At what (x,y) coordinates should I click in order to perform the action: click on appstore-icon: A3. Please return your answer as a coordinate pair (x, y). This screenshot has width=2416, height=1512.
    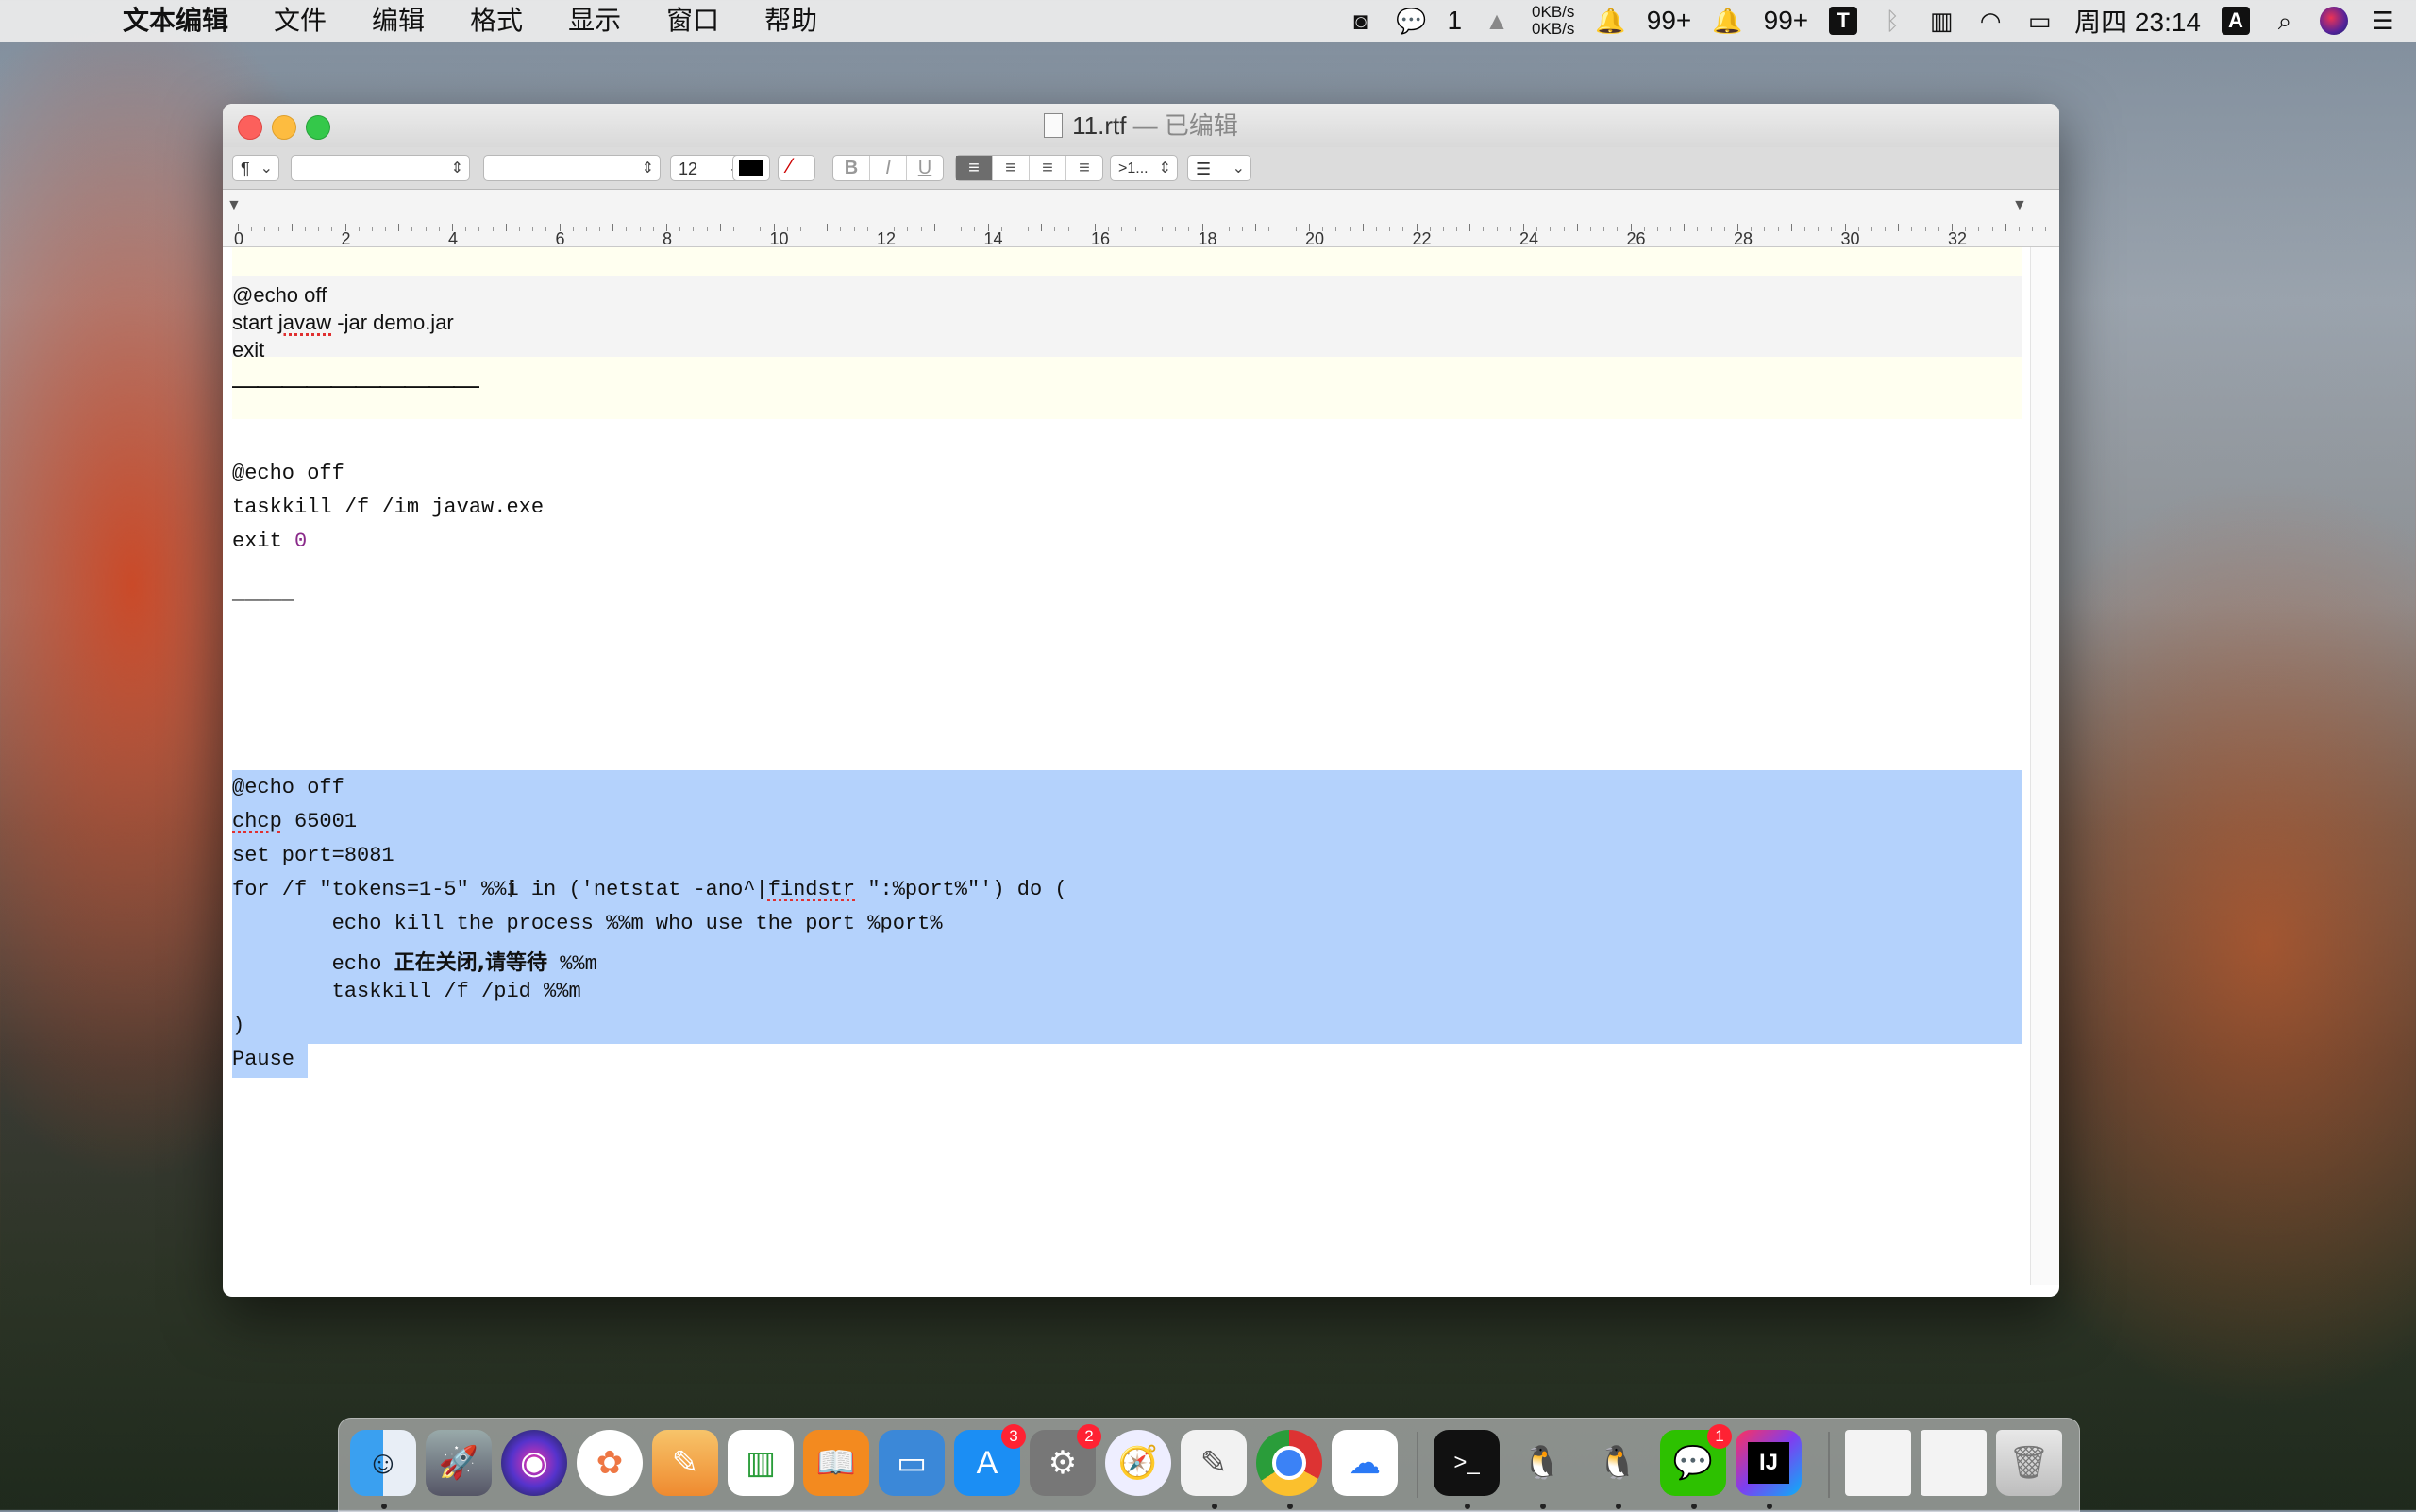
    Looking at the image, I should click on (990, 1460).